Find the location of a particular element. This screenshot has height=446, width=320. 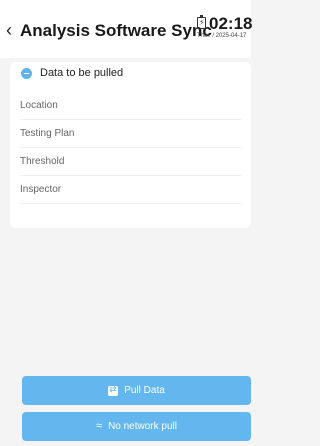

row-label: Threshold is located at coordinates (42, 161).